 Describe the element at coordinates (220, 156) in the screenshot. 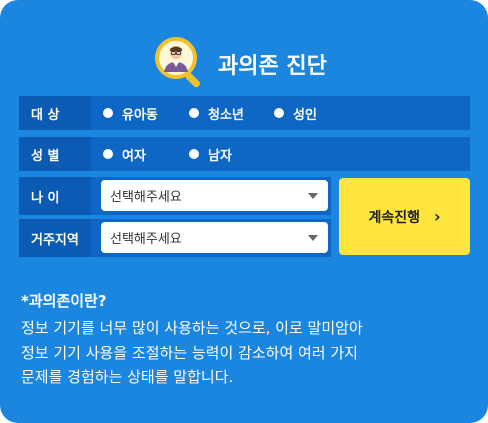

I see `radio-label: 남자` at that location.